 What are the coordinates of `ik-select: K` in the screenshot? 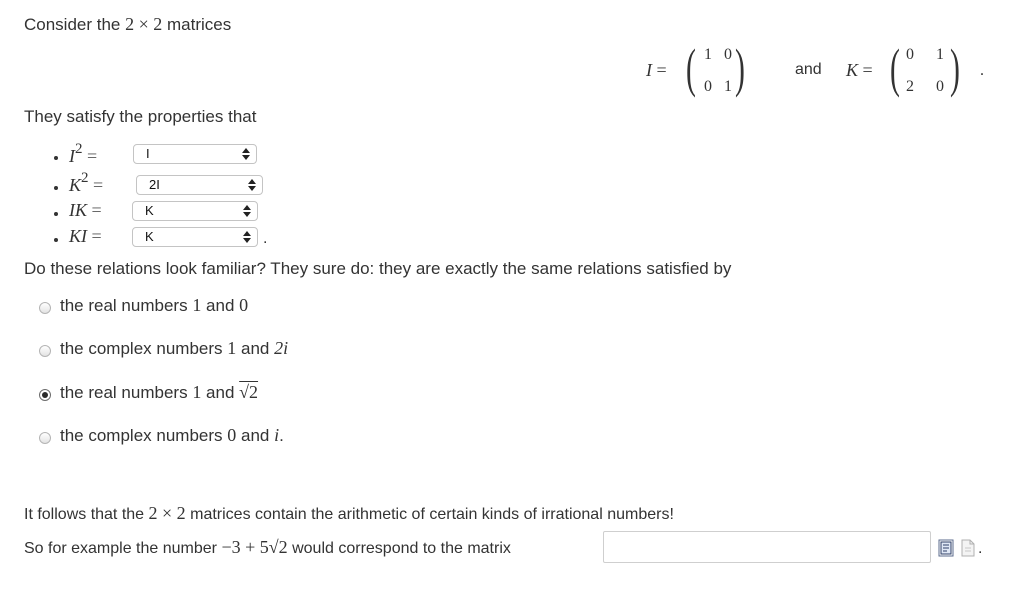 It's located at (195, 211).